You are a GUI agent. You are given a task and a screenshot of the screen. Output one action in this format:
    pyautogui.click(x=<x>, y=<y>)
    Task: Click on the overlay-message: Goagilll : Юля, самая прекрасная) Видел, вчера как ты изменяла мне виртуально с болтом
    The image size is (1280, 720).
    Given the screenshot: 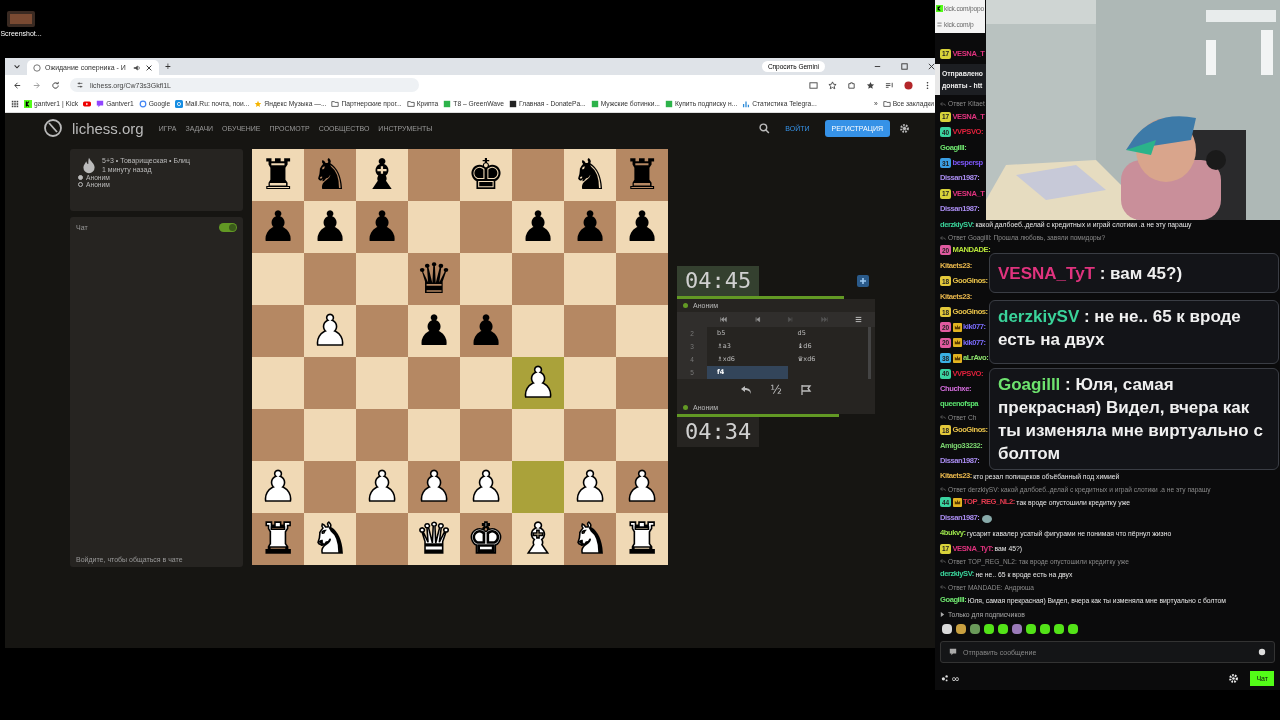 What is the action you would take?
    pyautogui.click(x=1130, y=419)
    